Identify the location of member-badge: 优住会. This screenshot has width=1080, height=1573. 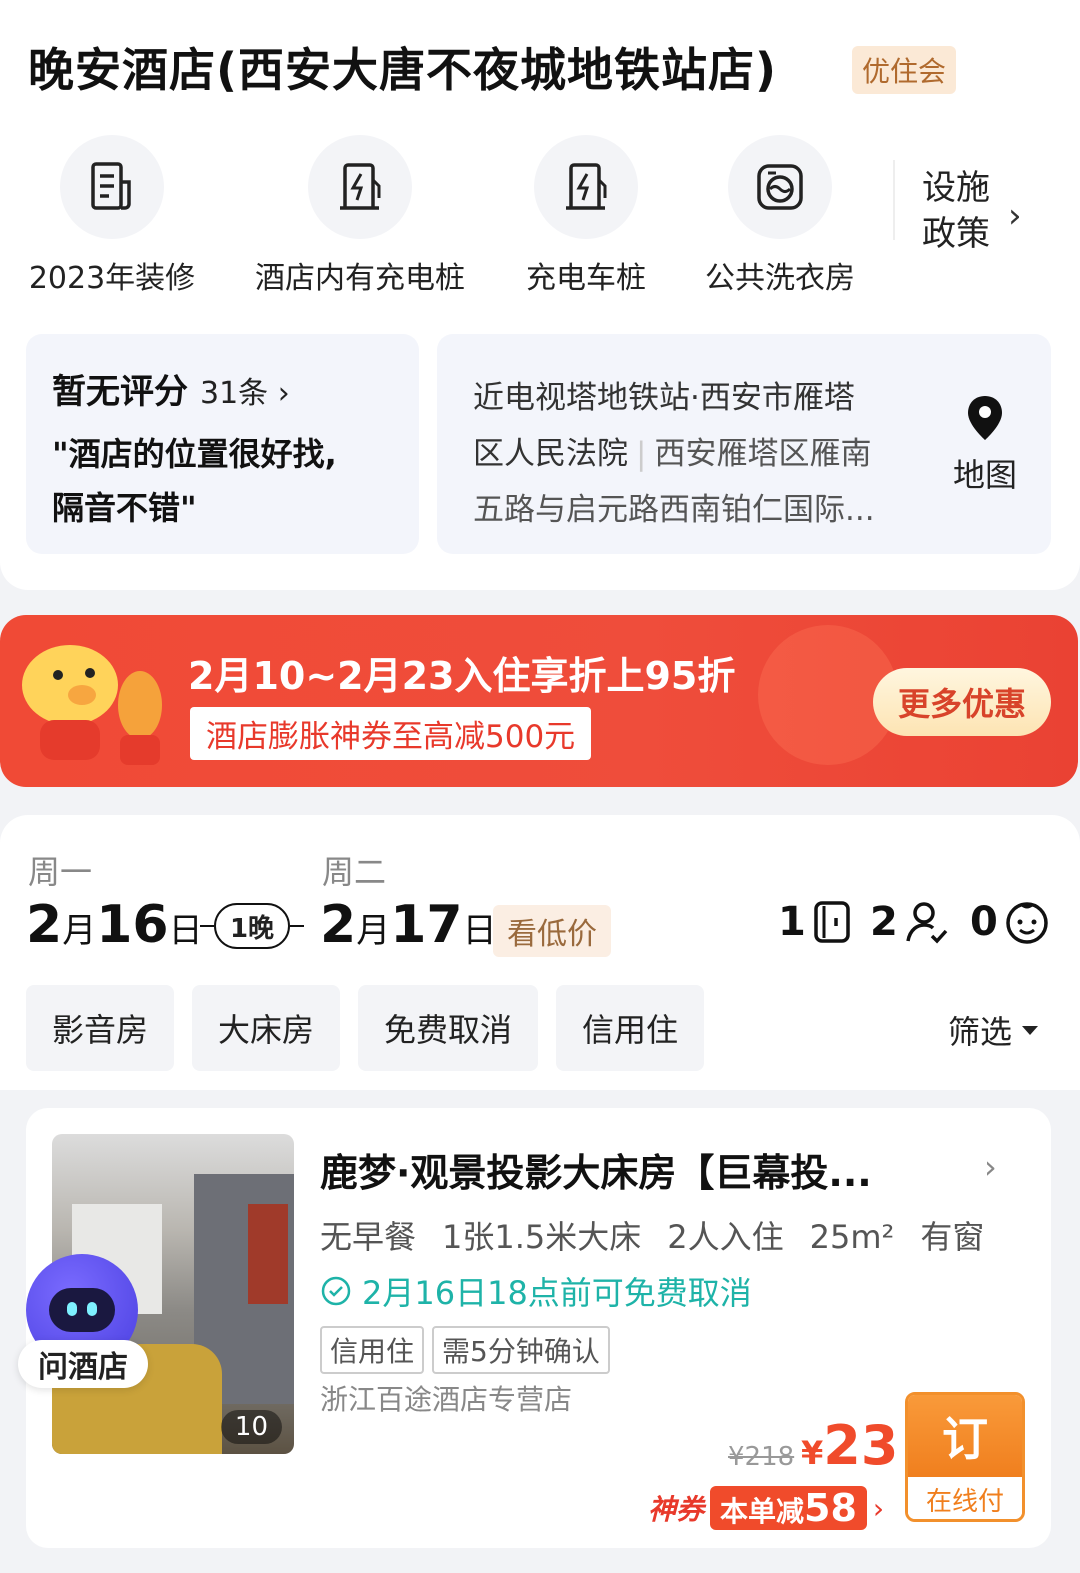
(904, 70).